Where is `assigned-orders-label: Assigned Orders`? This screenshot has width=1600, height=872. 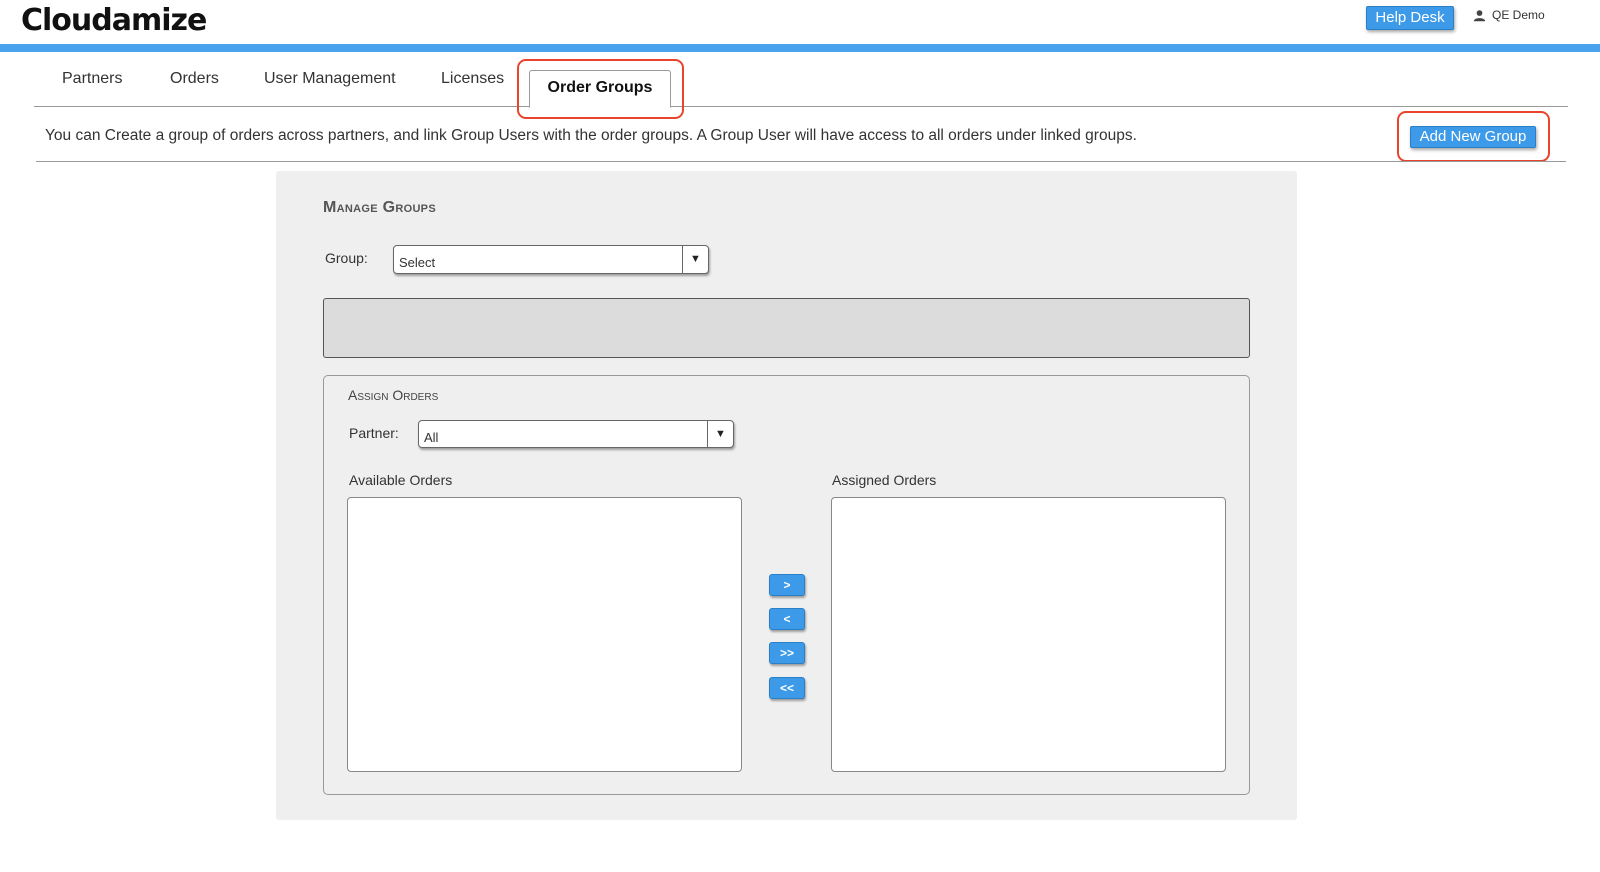
assigned-orders-label: Assigned Orders is located at coordinates (884, 480).